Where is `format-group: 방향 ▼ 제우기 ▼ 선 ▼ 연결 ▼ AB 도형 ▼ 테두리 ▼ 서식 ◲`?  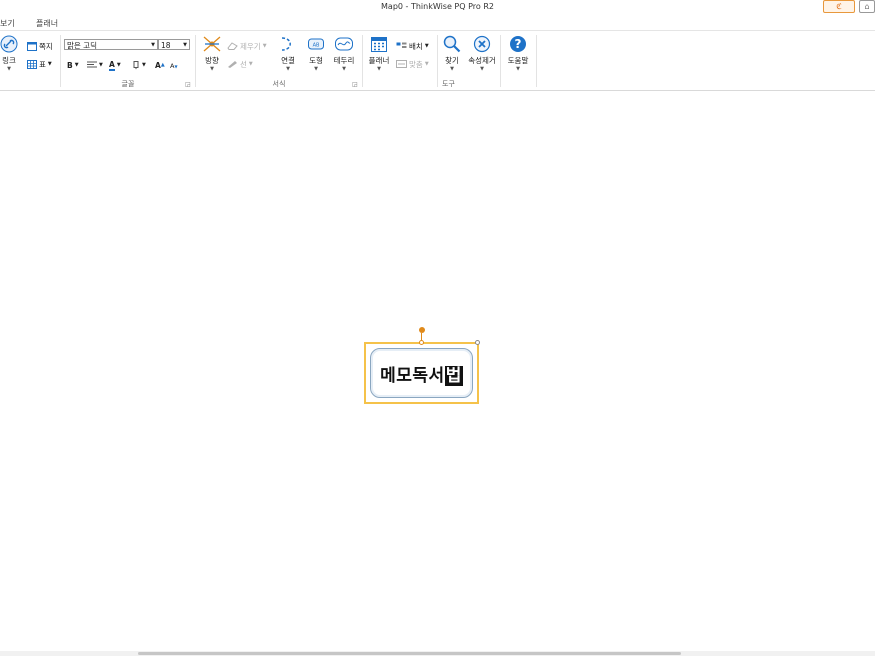
format-group: 방향 ▼ 제우기 ▼ 선 ▼ 연결 ▼ AB 도형 ▼ 테두리 ▼ 서식 ◲ is located at coordinates (279, 60).